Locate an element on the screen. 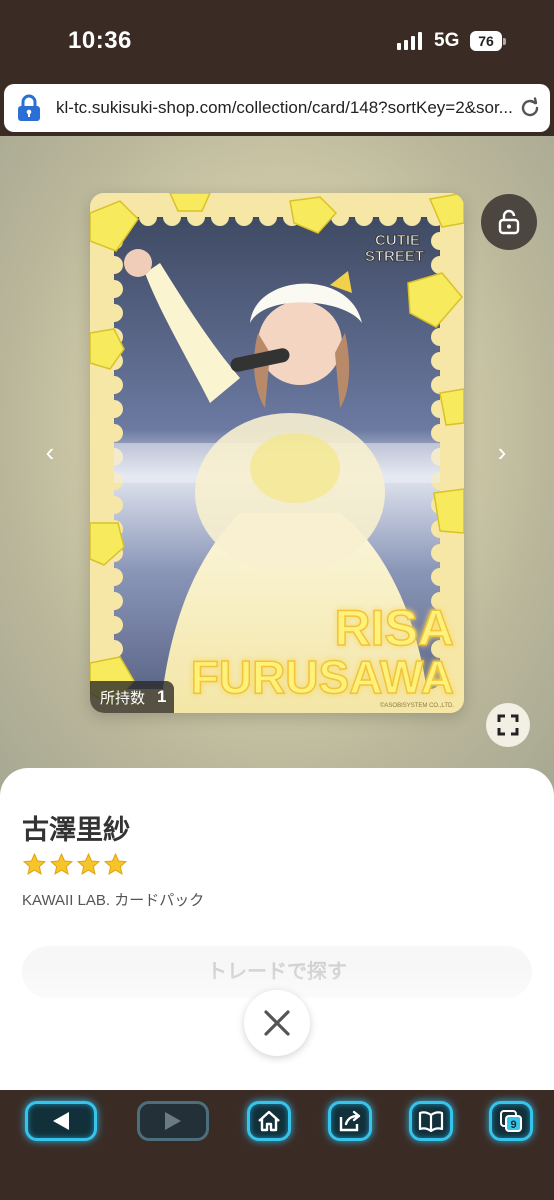 This screenshot has height=1200, width=554. rarity-stars is located at coordinates (75, 864).